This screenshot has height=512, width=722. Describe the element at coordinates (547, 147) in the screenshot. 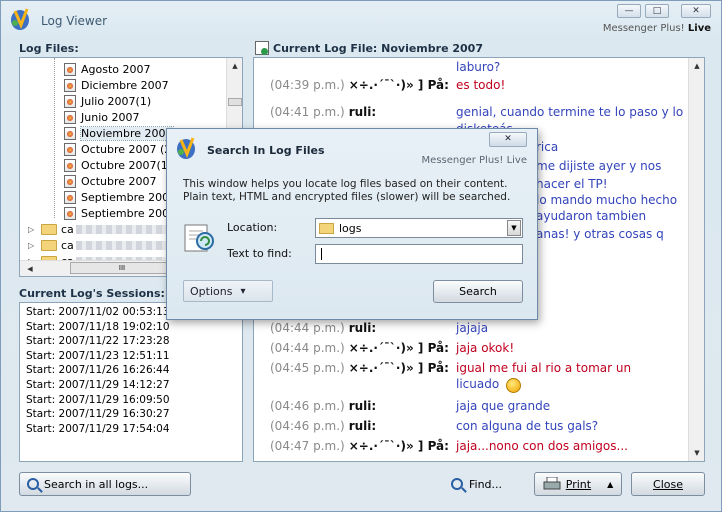

I see `message-text: rica` at that location.